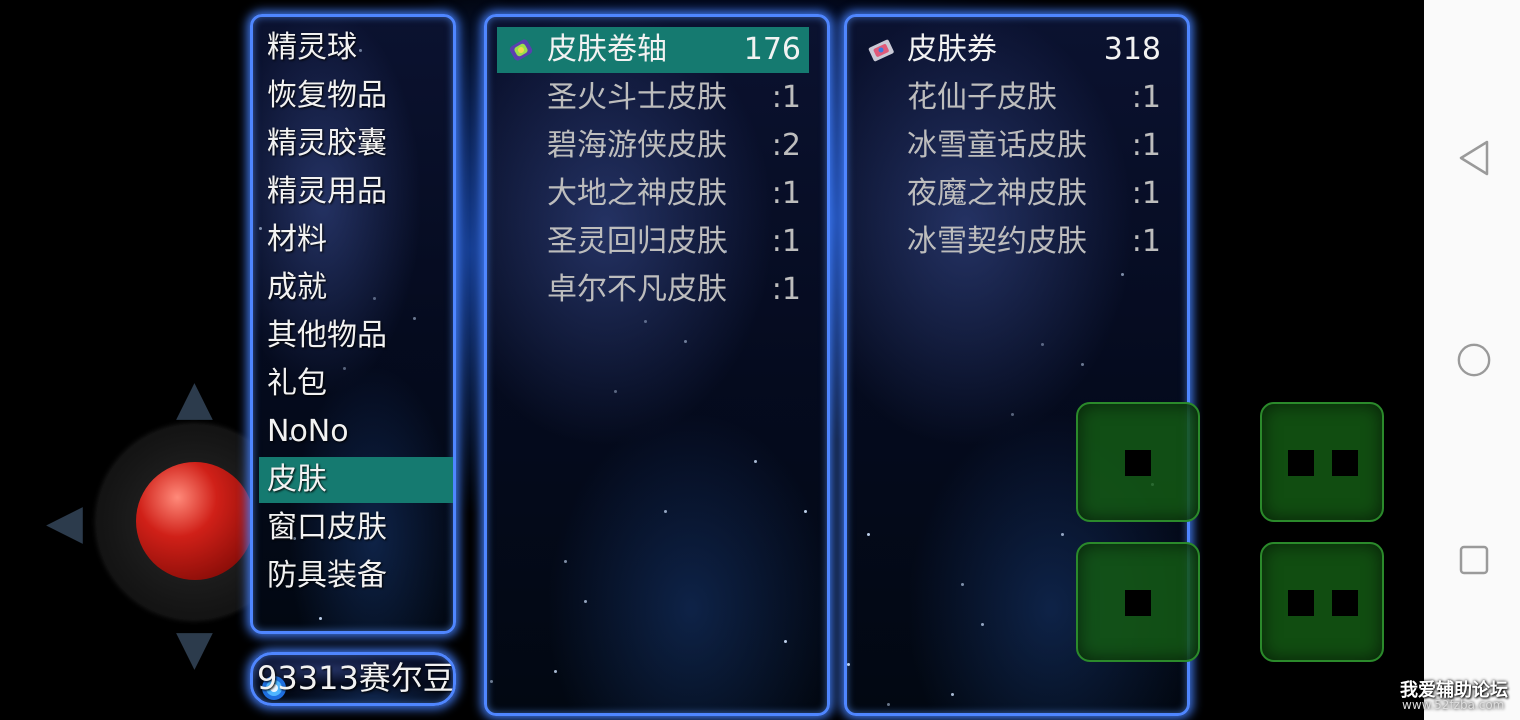 Image resolution: width=1520 pixels, height=720 pixels. I want to click on category-item: 精灵球, so click(356, 48).